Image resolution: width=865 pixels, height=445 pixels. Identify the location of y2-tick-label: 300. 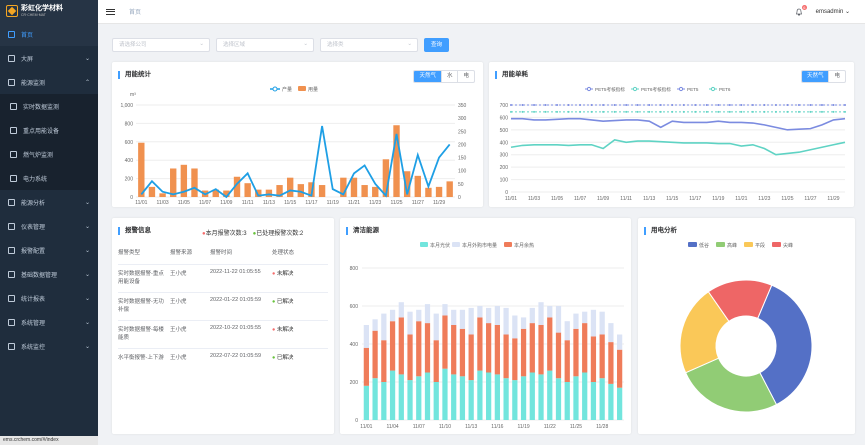
(462, 119).